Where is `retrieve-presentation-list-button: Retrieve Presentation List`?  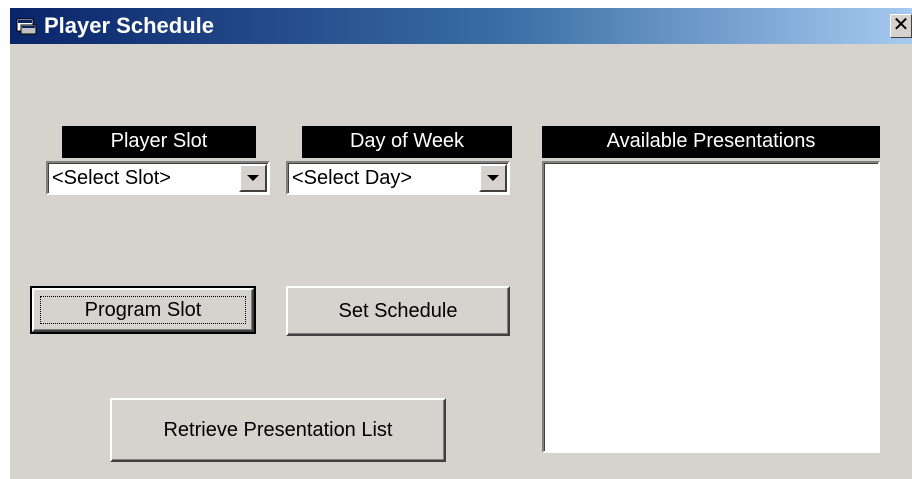
retrieve-presentation-list-button: Retrieve Presentation List is located at coordinates (278, 430).